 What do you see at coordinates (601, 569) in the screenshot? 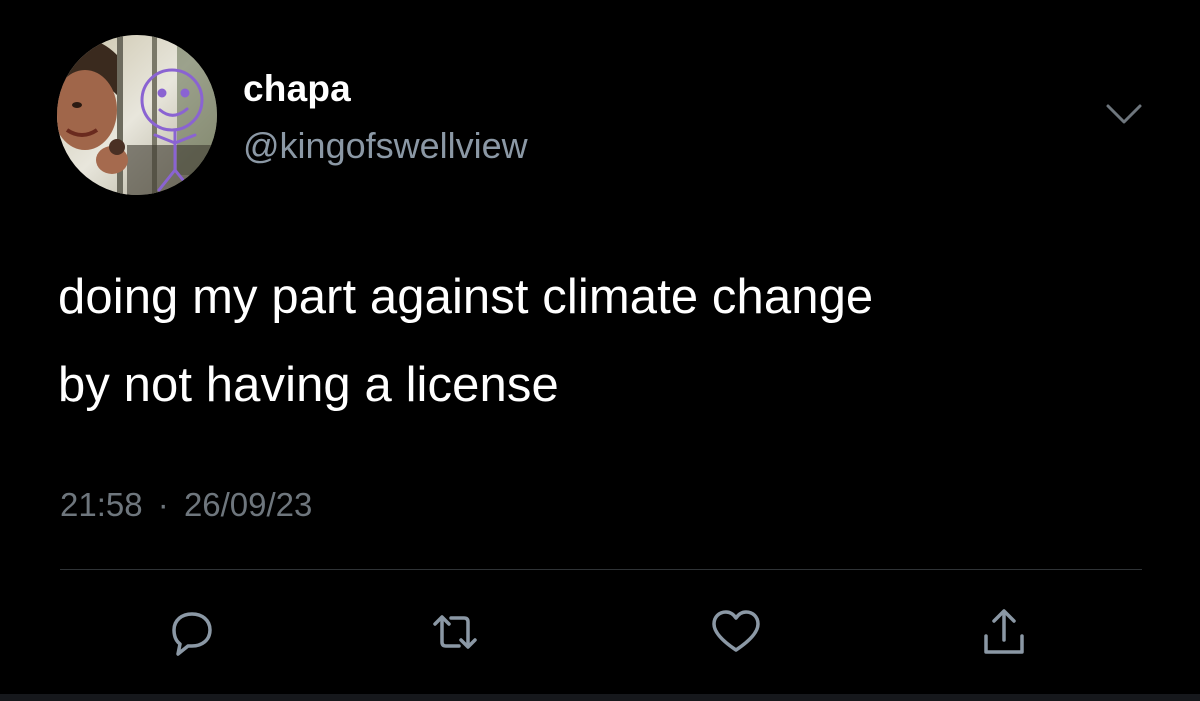
I see `divider` at bounding box center [601, 569].